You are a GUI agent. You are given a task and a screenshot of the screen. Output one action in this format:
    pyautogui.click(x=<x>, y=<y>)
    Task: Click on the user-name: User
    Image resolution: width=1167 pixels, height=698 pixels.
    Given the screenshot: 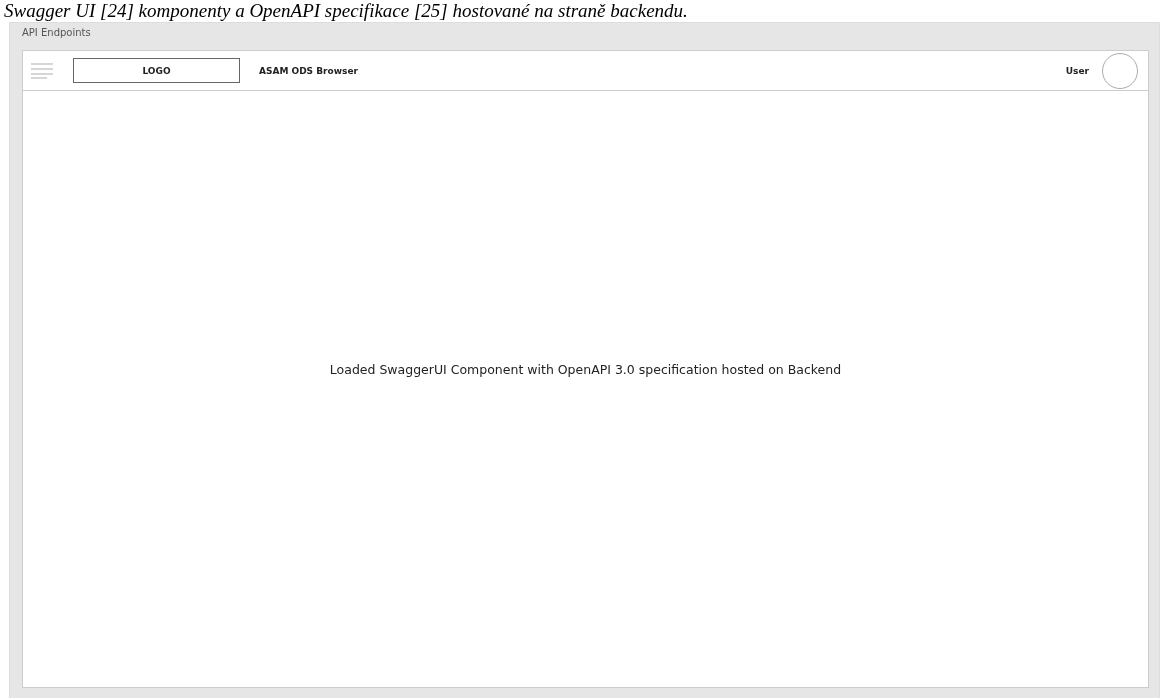 What is the action you would take?
    pyautogui.click(x=1077, y=70)
    